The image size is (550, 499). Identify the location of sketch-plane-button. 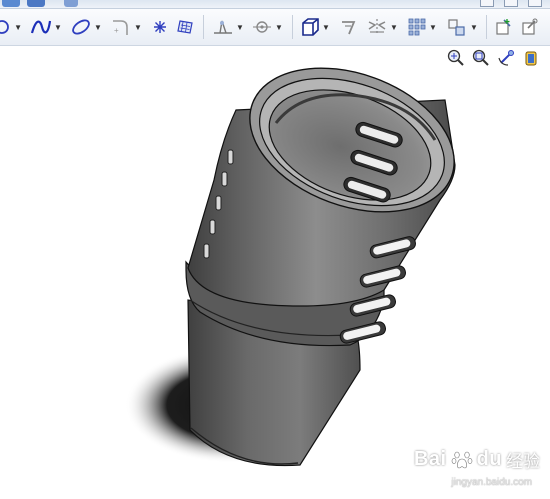
(185, 27).